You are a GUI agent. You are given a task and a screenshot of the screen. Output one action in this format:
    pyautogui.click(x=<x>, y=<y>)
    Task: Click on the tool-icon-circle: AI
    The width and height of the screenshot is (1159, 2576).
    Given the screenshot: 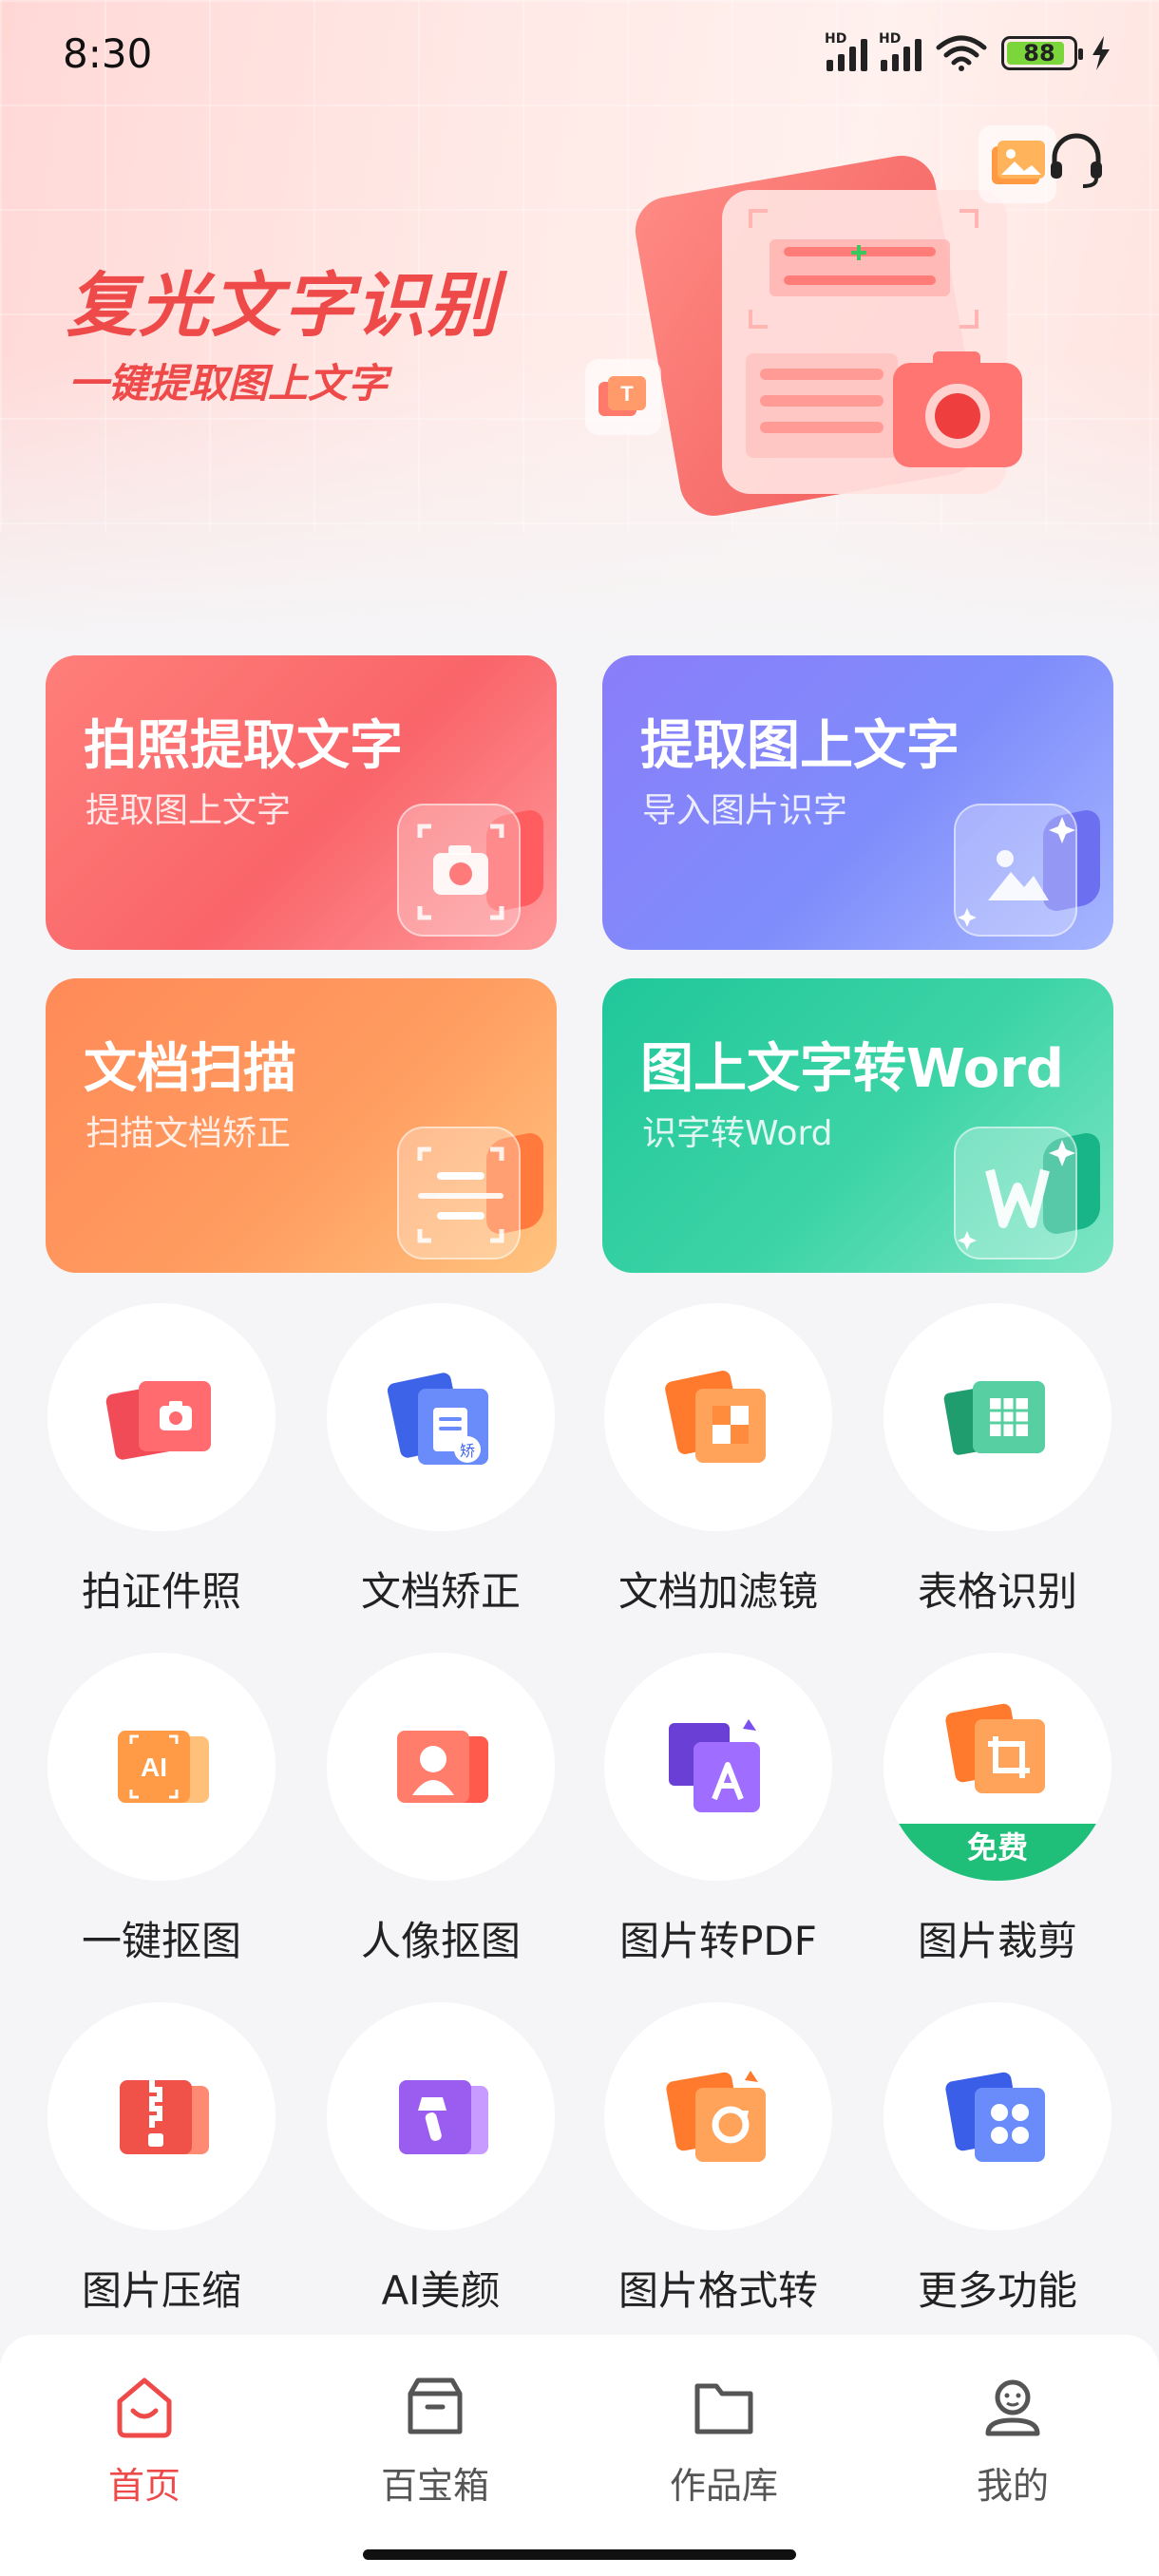 What is the action you would take?
    pyautogui.click(x=162, y=1767)
    